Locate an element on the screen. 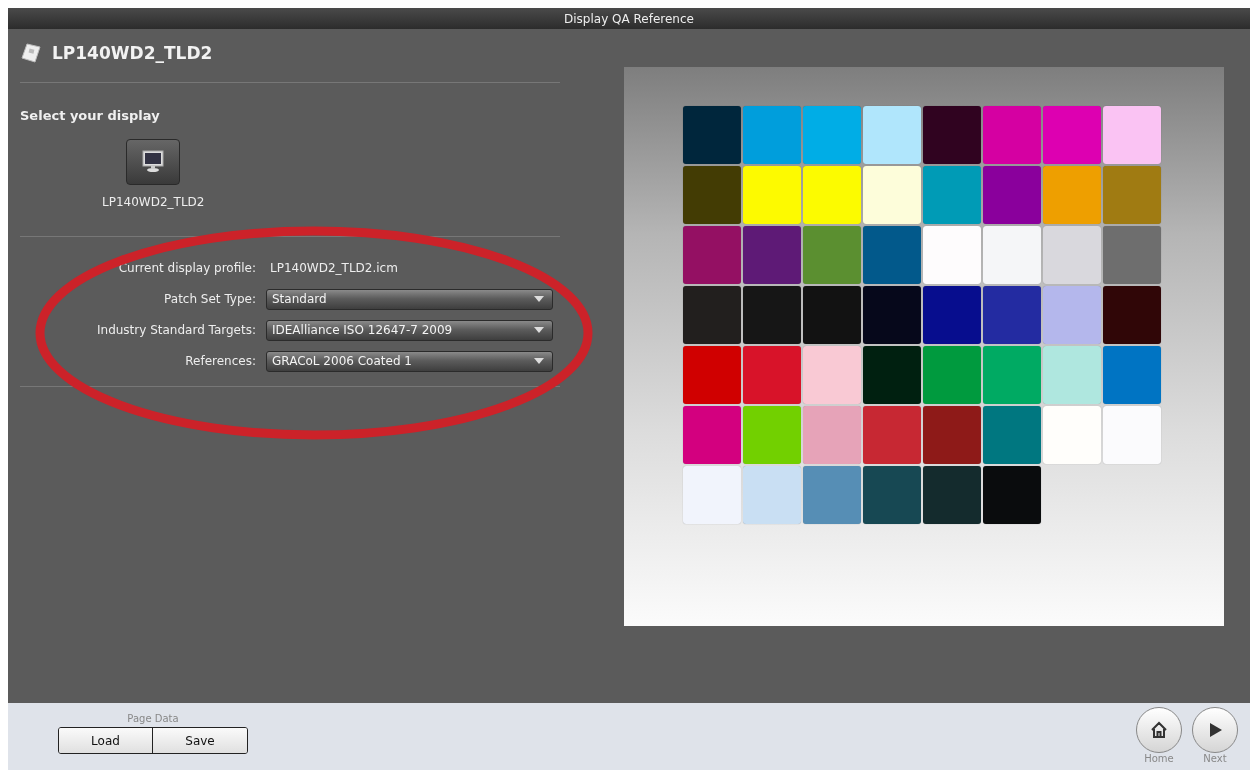  group-label: Page Data is located at coordinates (153, 718).